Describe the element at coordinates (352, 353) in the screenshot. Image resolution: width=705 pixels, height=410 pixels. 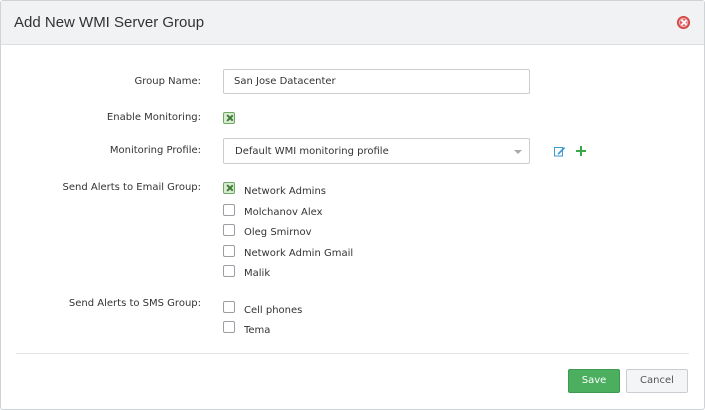
I see `footer-divider` at that location.